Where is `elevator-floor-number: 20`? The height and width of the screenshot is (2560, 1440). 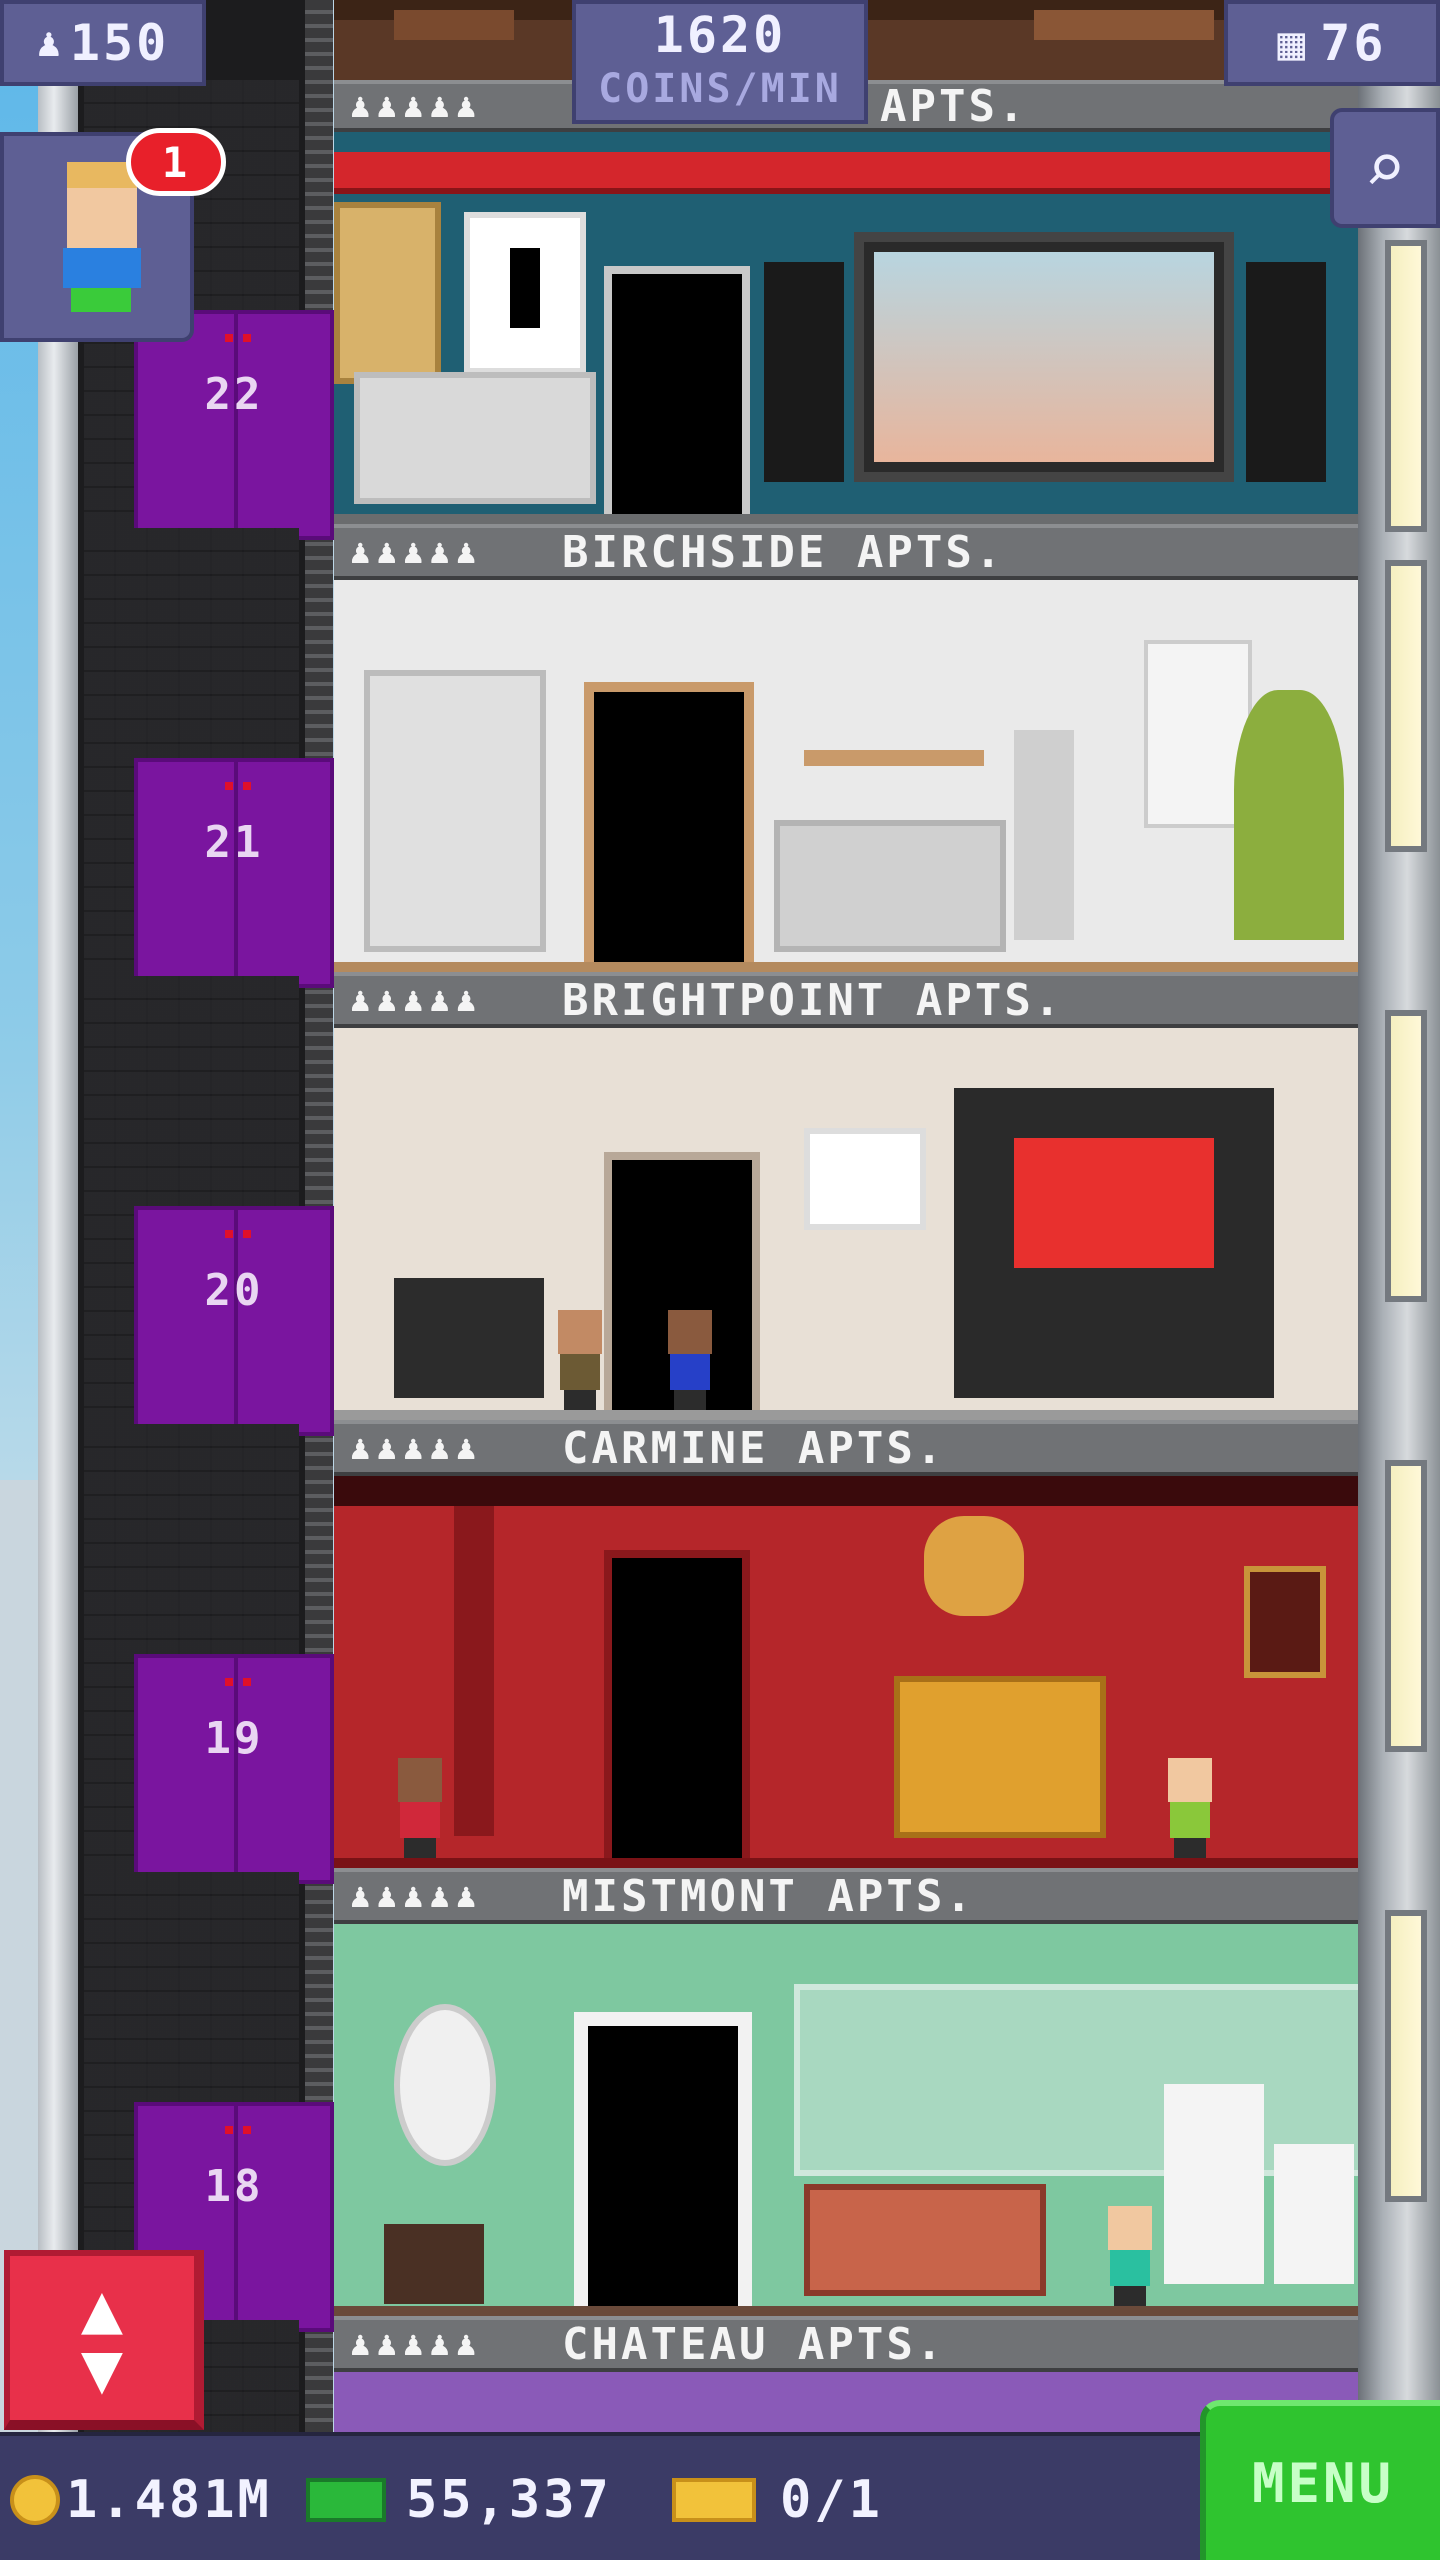 elevator-floor-number: 20 is located at coordinates (234, 1290).